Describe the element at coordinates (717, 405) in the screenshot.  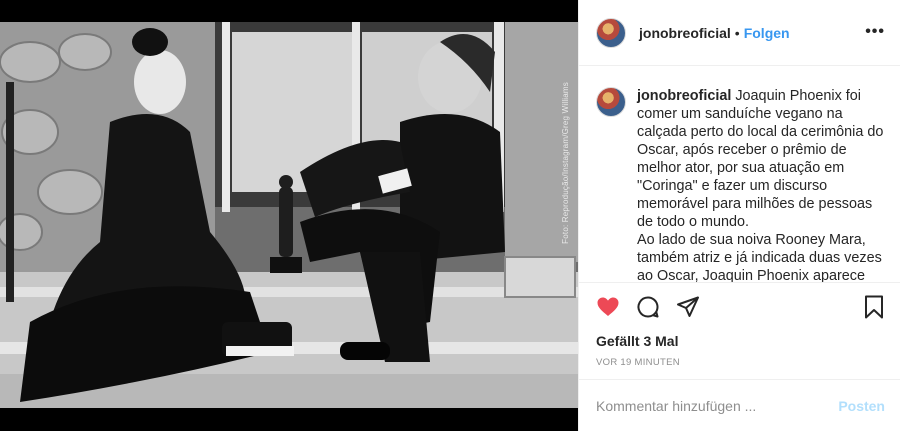
I see `comment-input` at that location.